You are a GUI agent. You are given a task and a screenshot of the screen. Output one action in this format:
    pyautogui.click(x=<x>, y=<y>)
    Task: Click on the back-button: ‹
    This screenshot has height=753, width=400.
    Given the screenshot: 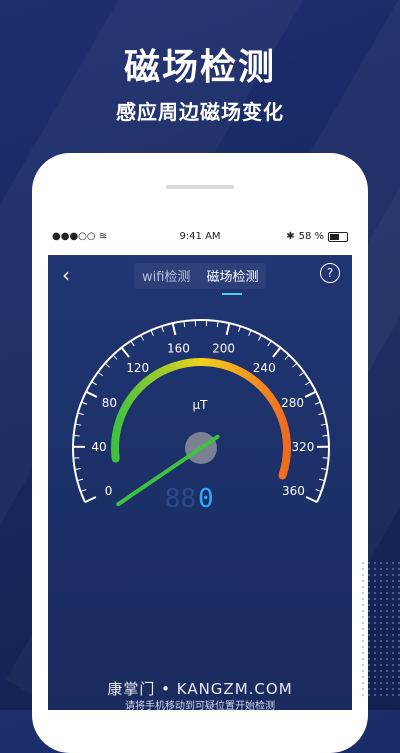 What is the action you would take?
    pyautogui.click(x=66, y=275)
    